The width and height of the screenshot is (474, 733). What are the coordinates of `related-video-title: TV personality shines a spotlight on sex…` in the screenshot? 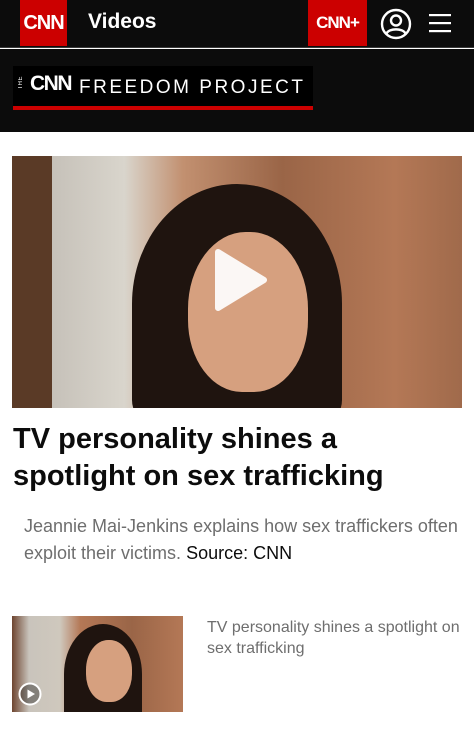 It's located at (334, 638).